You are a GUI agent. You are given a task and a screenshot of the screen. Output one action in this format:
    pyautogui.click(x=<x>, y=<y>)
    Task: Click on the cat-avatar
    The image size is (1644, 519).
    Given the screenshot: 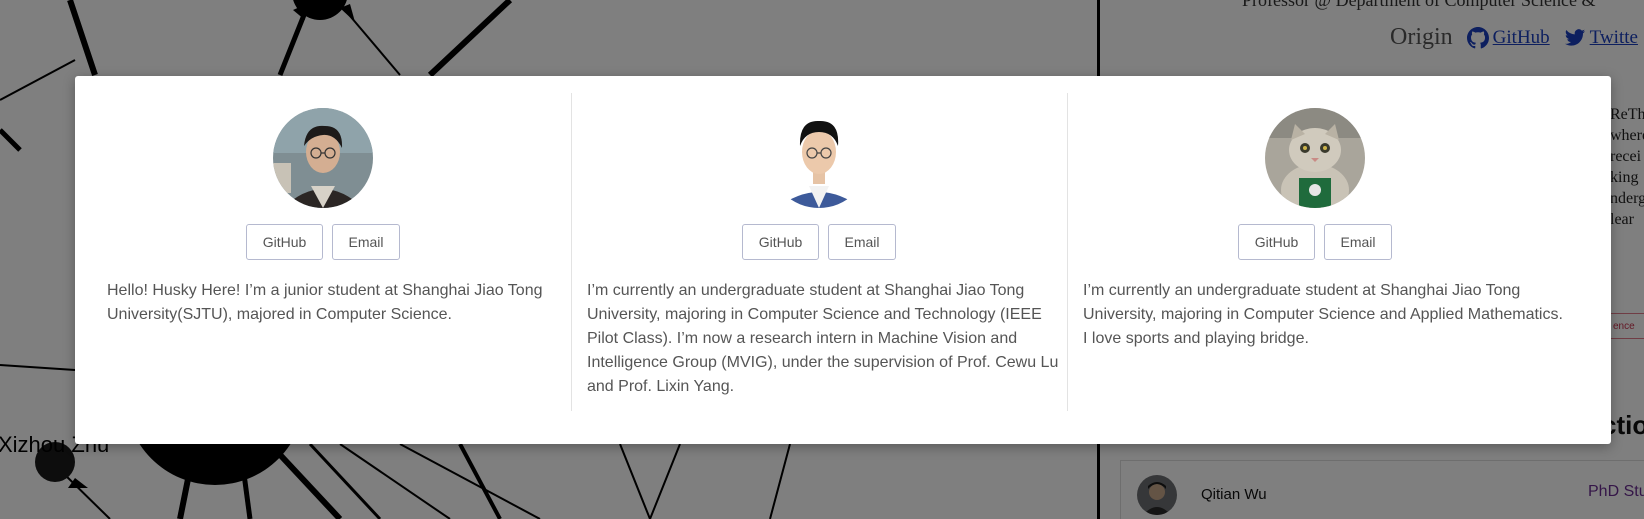 What is the action you would take?
    pyautogui.click(x=1315, y=158)
    